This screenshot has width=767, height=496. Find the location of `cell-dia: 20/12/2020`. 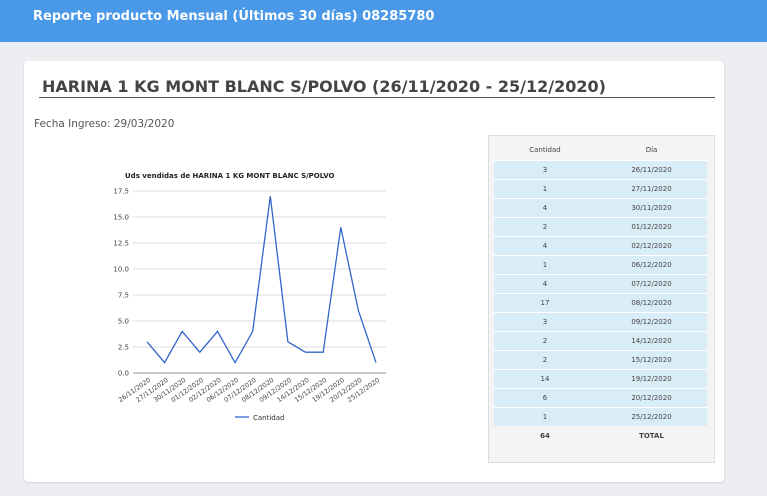

cell-dia: 20/12/2020 is located at coordinates (651, 397).